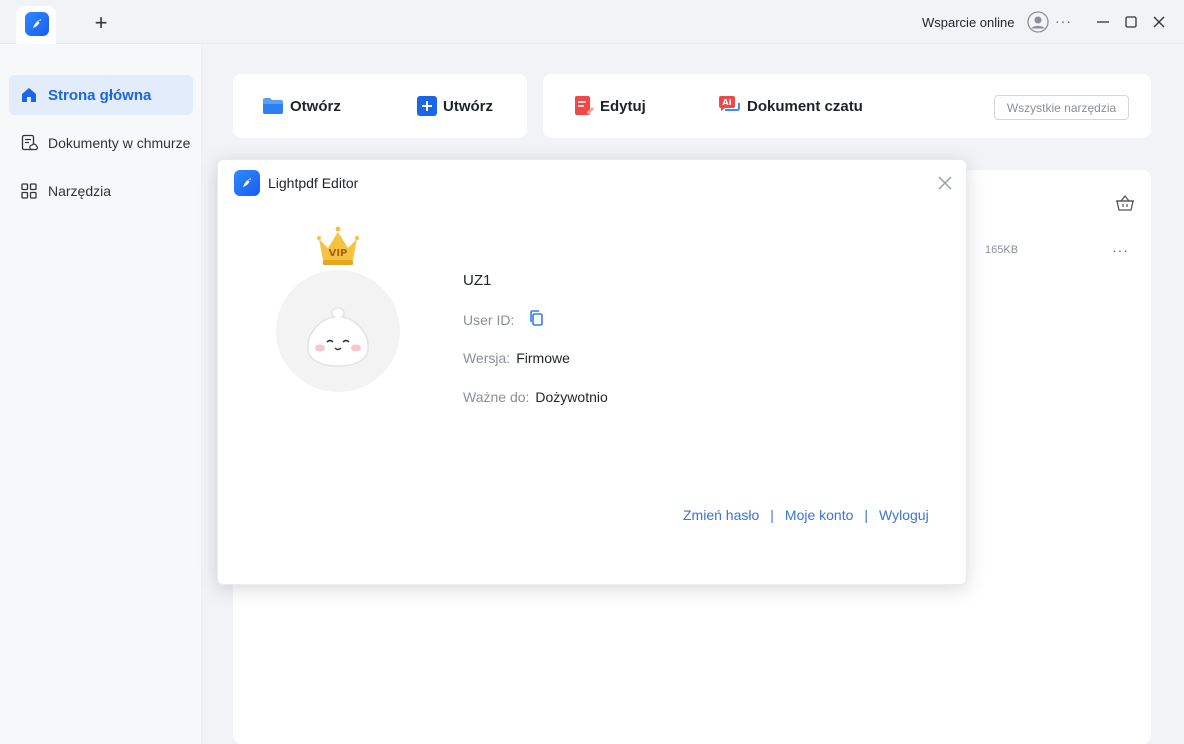 This screenshot has width=1184, height=744. I want to click on vip-badge-text: VIP, so click(338, 253).